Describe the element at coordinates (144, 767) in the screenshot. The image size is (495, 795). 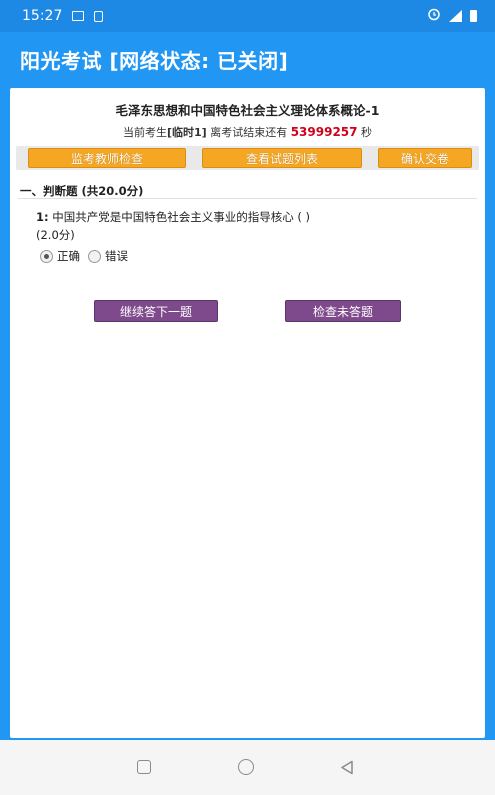
I see `recents-icon` at that location.